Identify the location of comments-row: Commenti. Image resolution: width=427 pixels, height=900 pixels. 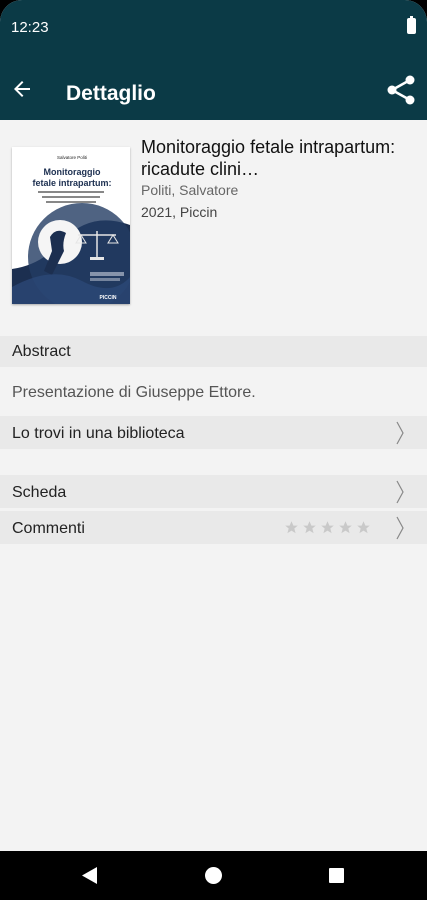
(213, 527).